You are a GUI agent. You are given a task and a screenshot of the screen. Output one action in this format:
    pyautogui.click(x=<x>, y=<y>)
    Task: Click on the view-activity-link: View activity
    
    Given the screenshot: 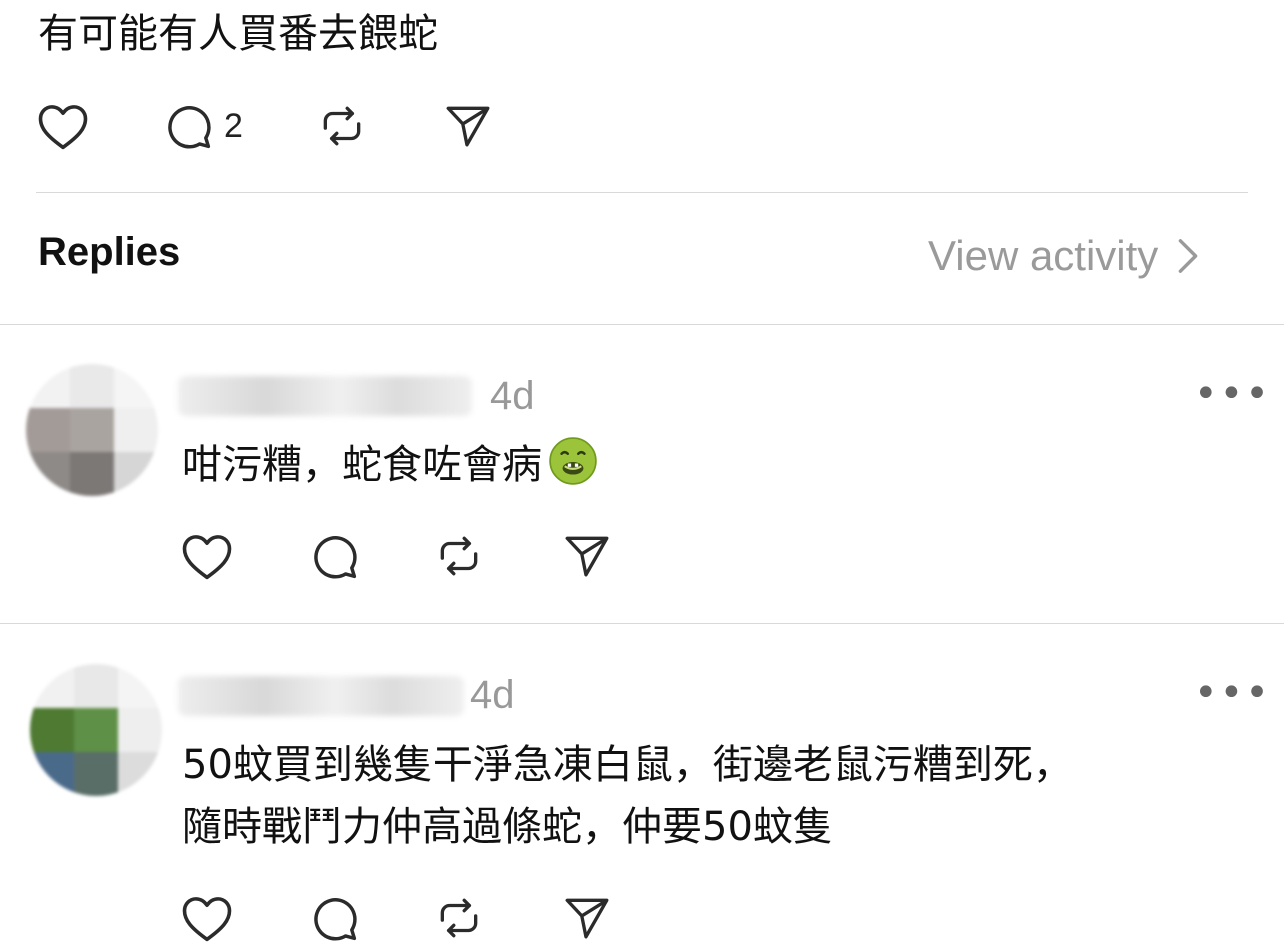 What is the action you would take?
    pyautogui.click(x=1064, y=256)
    